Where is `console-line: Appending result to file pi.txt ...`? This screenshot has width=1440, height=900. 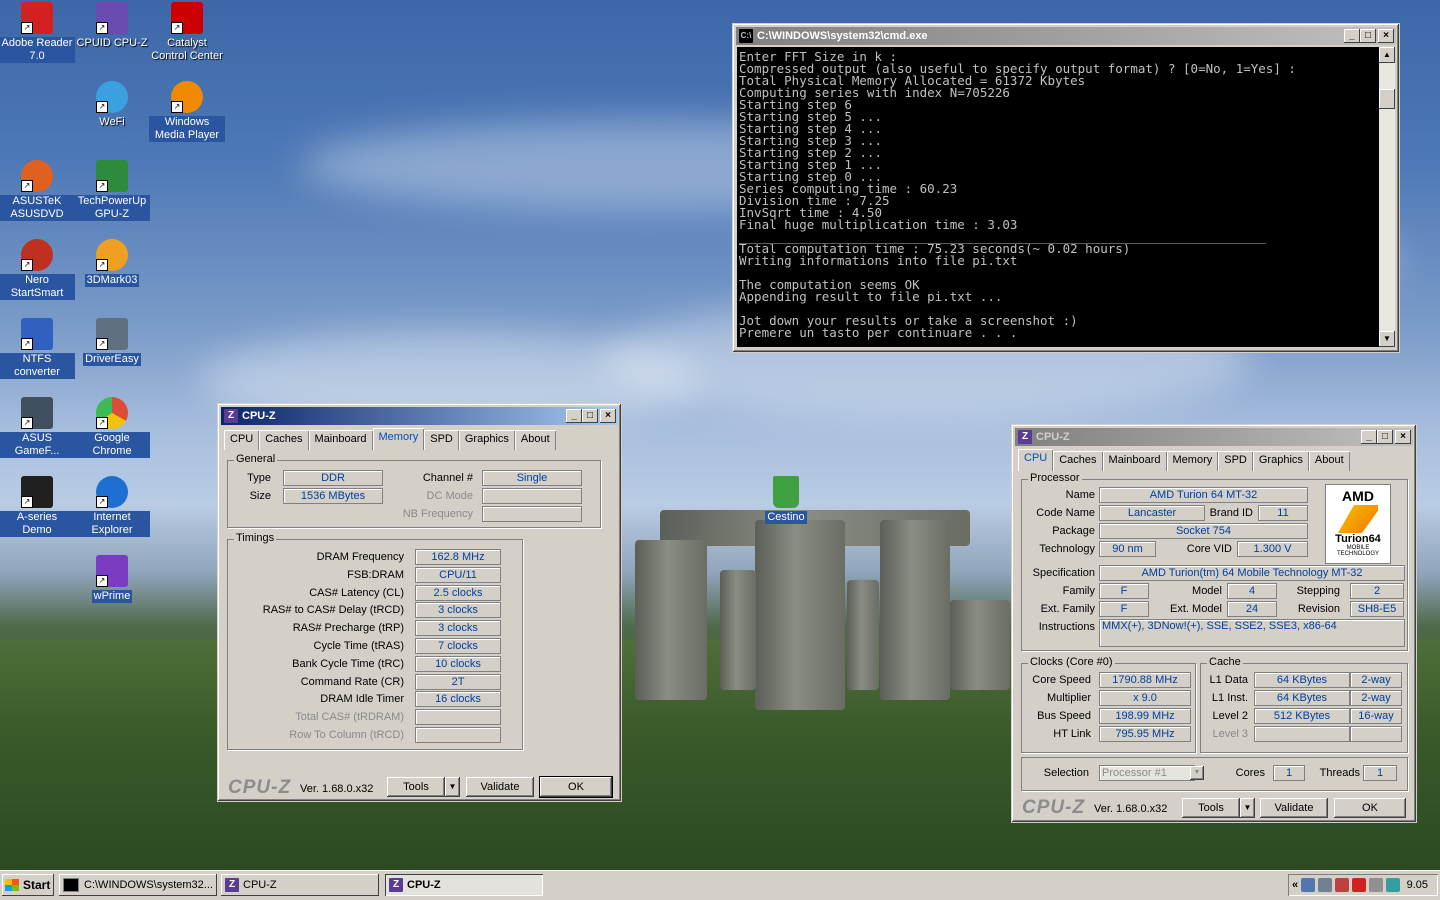 console-line: Appending result to file pi.txt ... is located at coordinates (871, 296).